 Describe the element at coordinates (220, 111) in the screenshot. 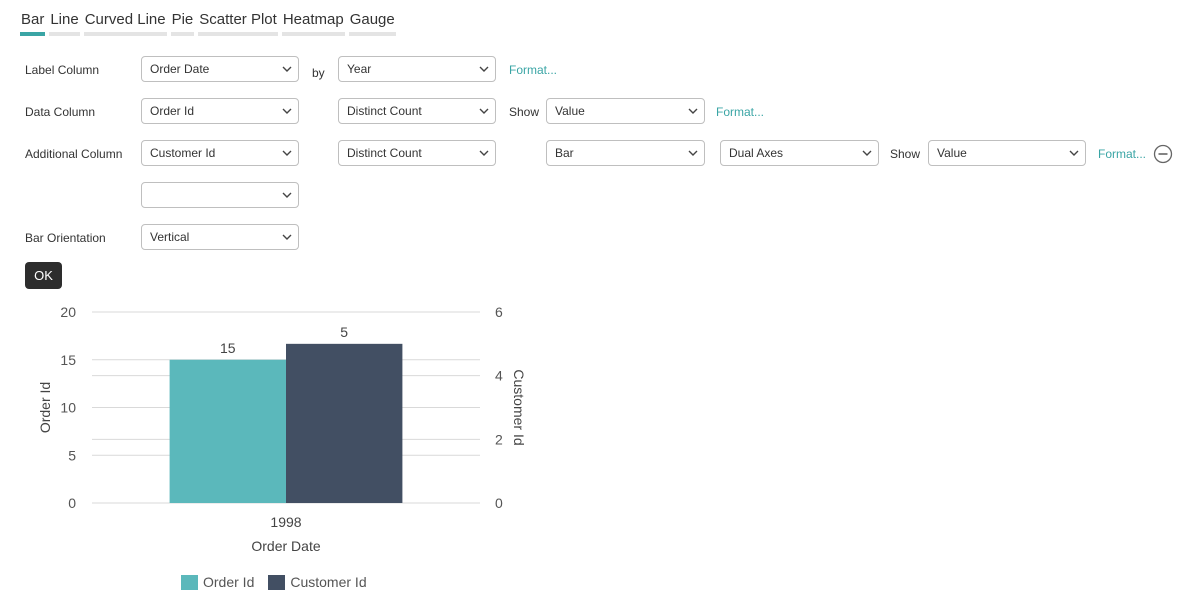

I see `data-column-select: Order Id` at that location.